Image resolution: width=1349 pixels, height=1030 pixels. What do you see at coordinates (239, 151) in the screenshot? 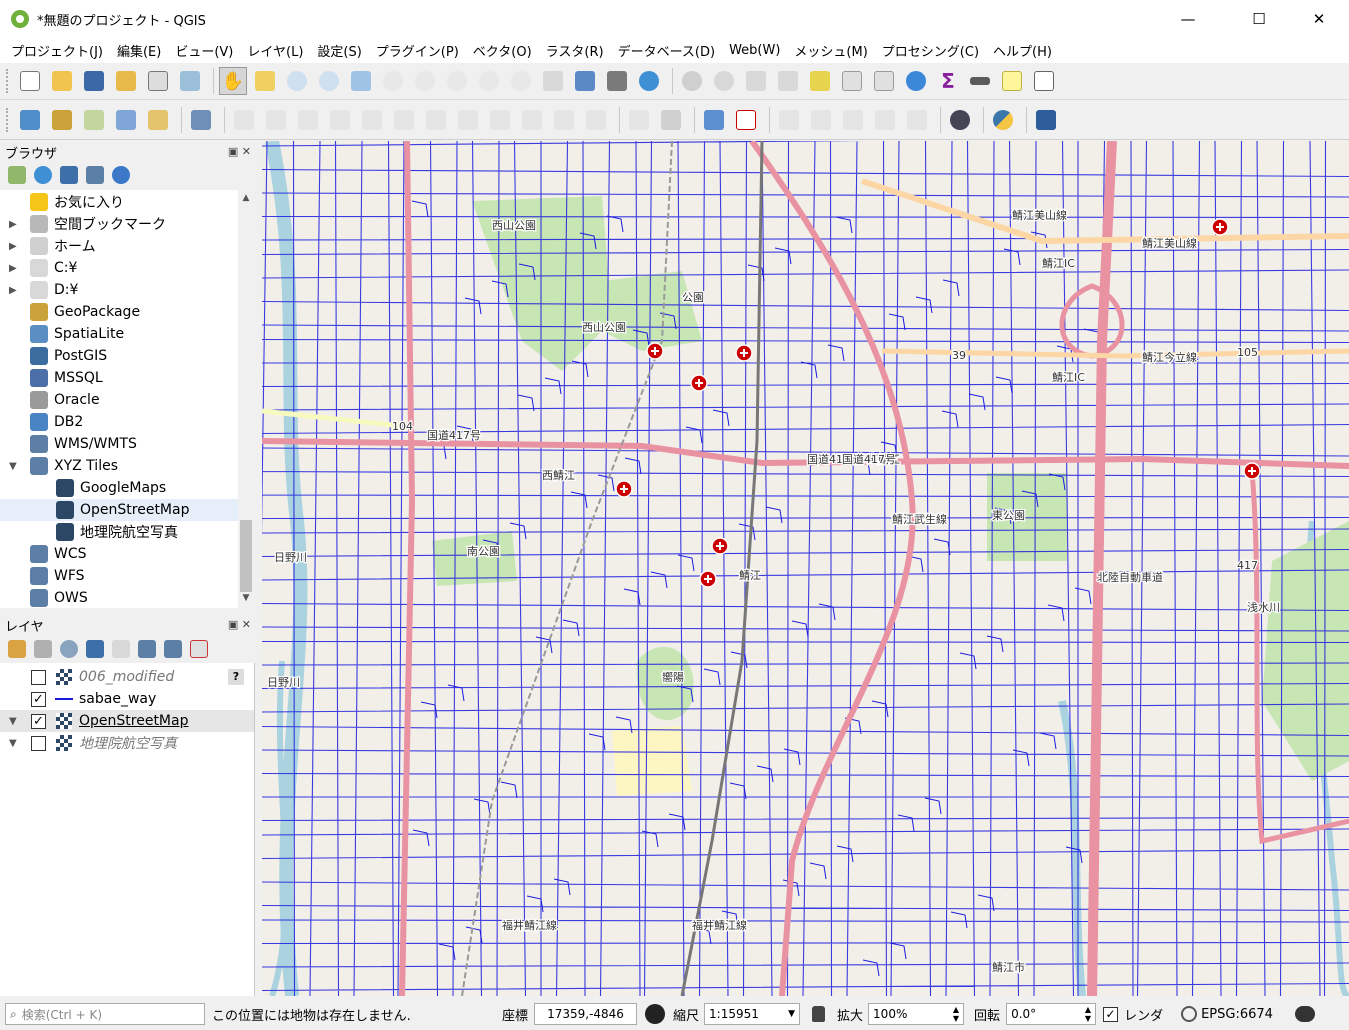
I see `panel-float-close-icon: ▣ ✕` at bounding box center [239, 151].